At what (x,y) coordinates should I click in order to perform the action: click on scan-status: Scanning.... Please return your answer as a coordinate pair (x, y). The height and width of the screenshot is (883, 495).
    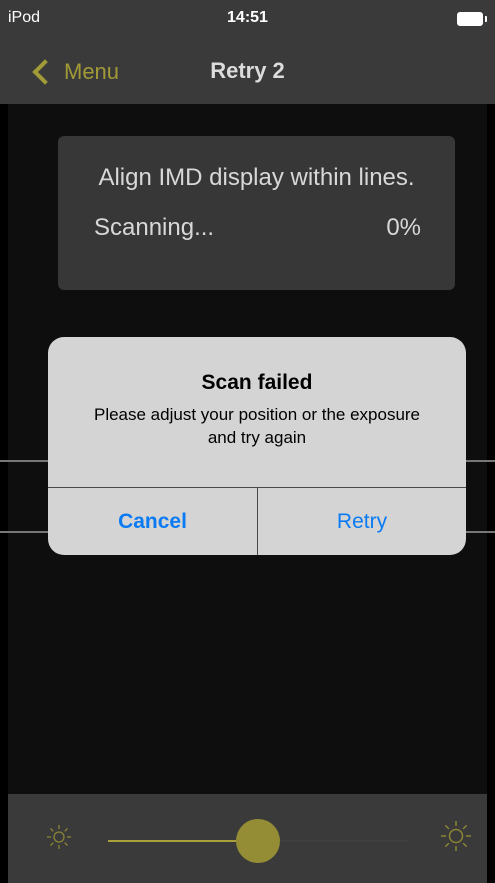
    Looking at the image, I should click on (154, 227).